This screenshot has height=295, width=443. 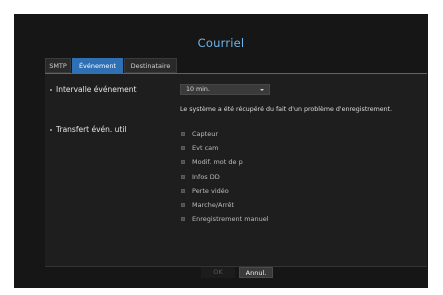 I want to click on tab-smtp: SMTP, so click(x=58, y=65).